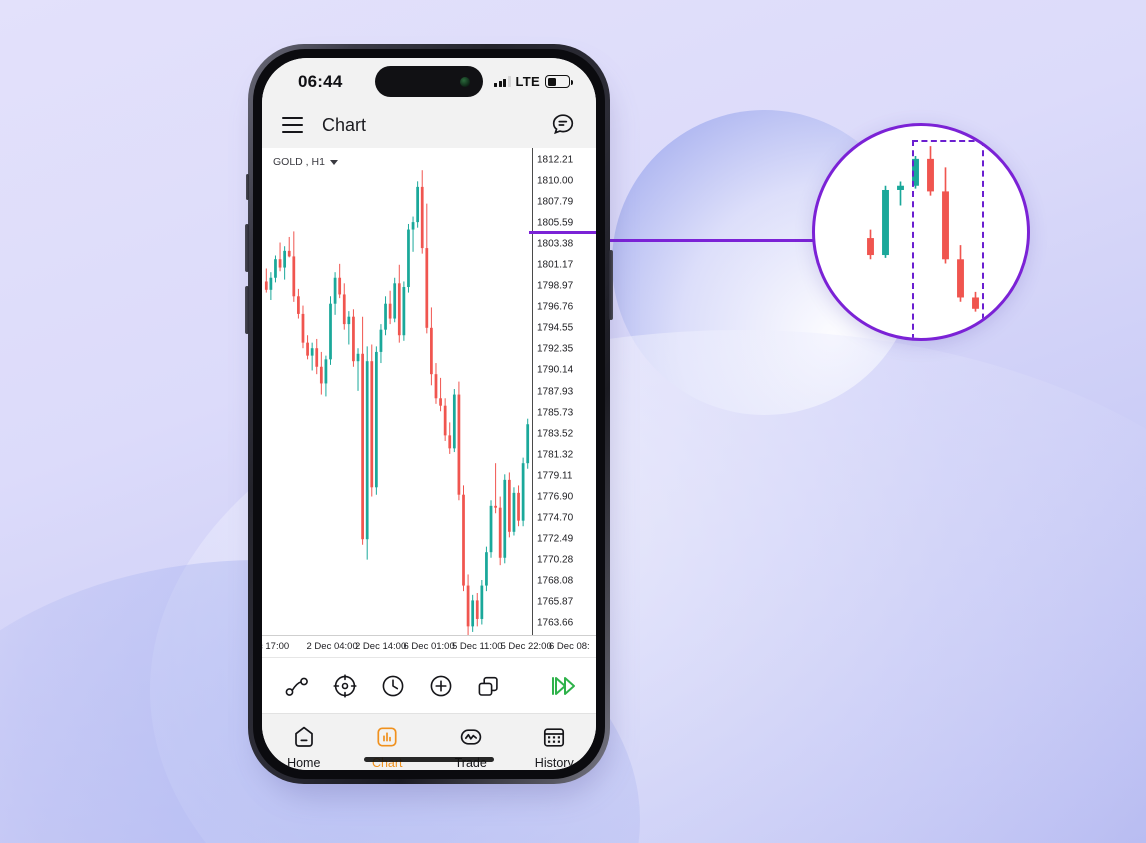 The width and height of the screenshot is (1146, 843). Describe the element at coordinates (555, 349) in the screenshot. I see `price-tick-label: 1792.35` at that location.